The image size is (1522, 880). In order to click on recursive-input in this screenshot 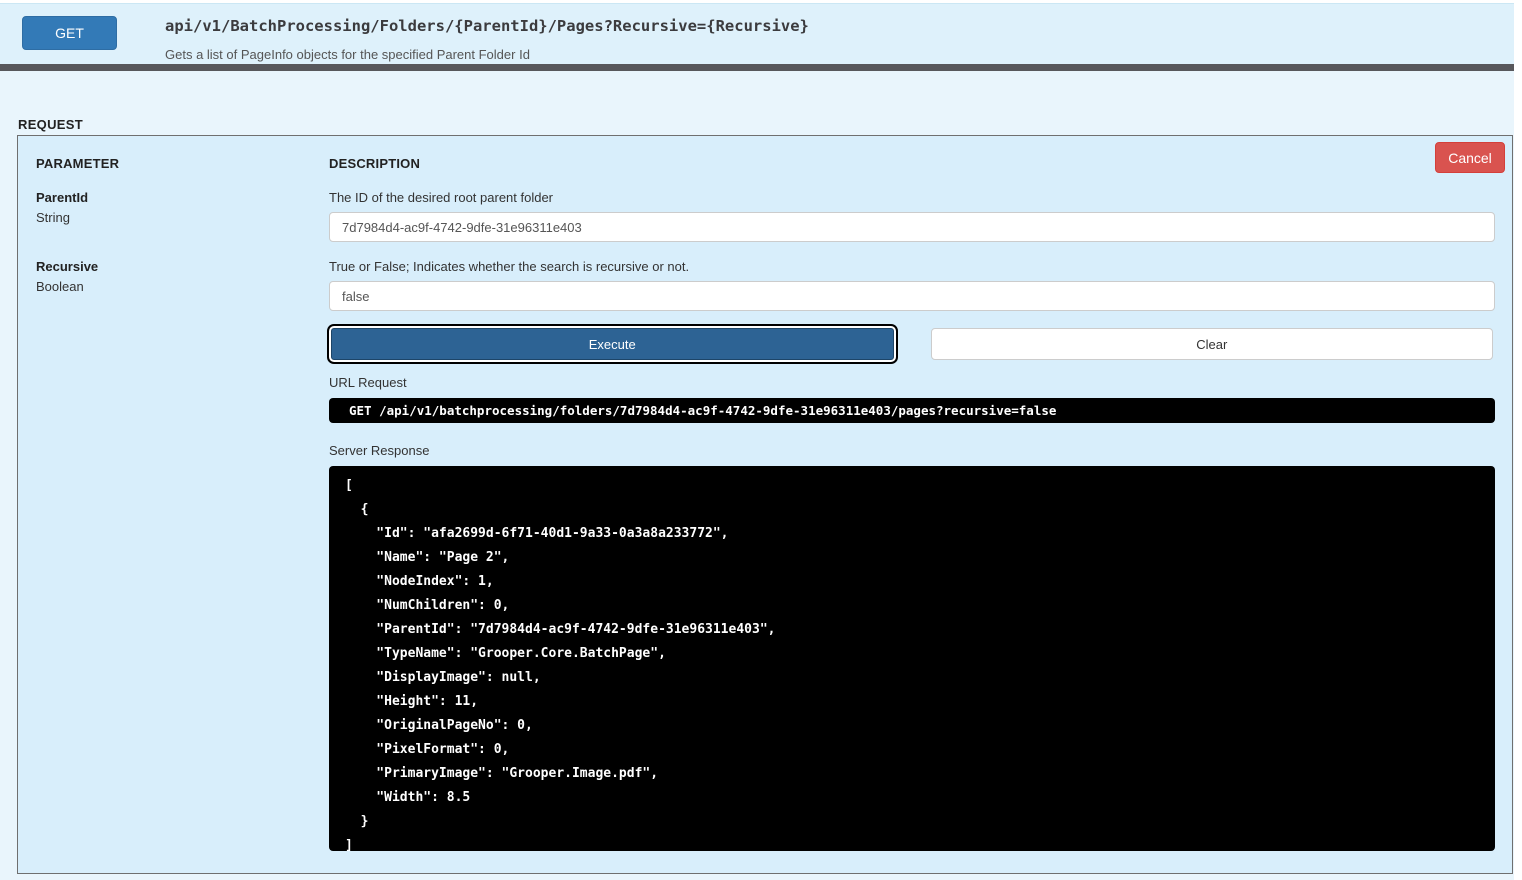, I will do `click(912, 296)`.